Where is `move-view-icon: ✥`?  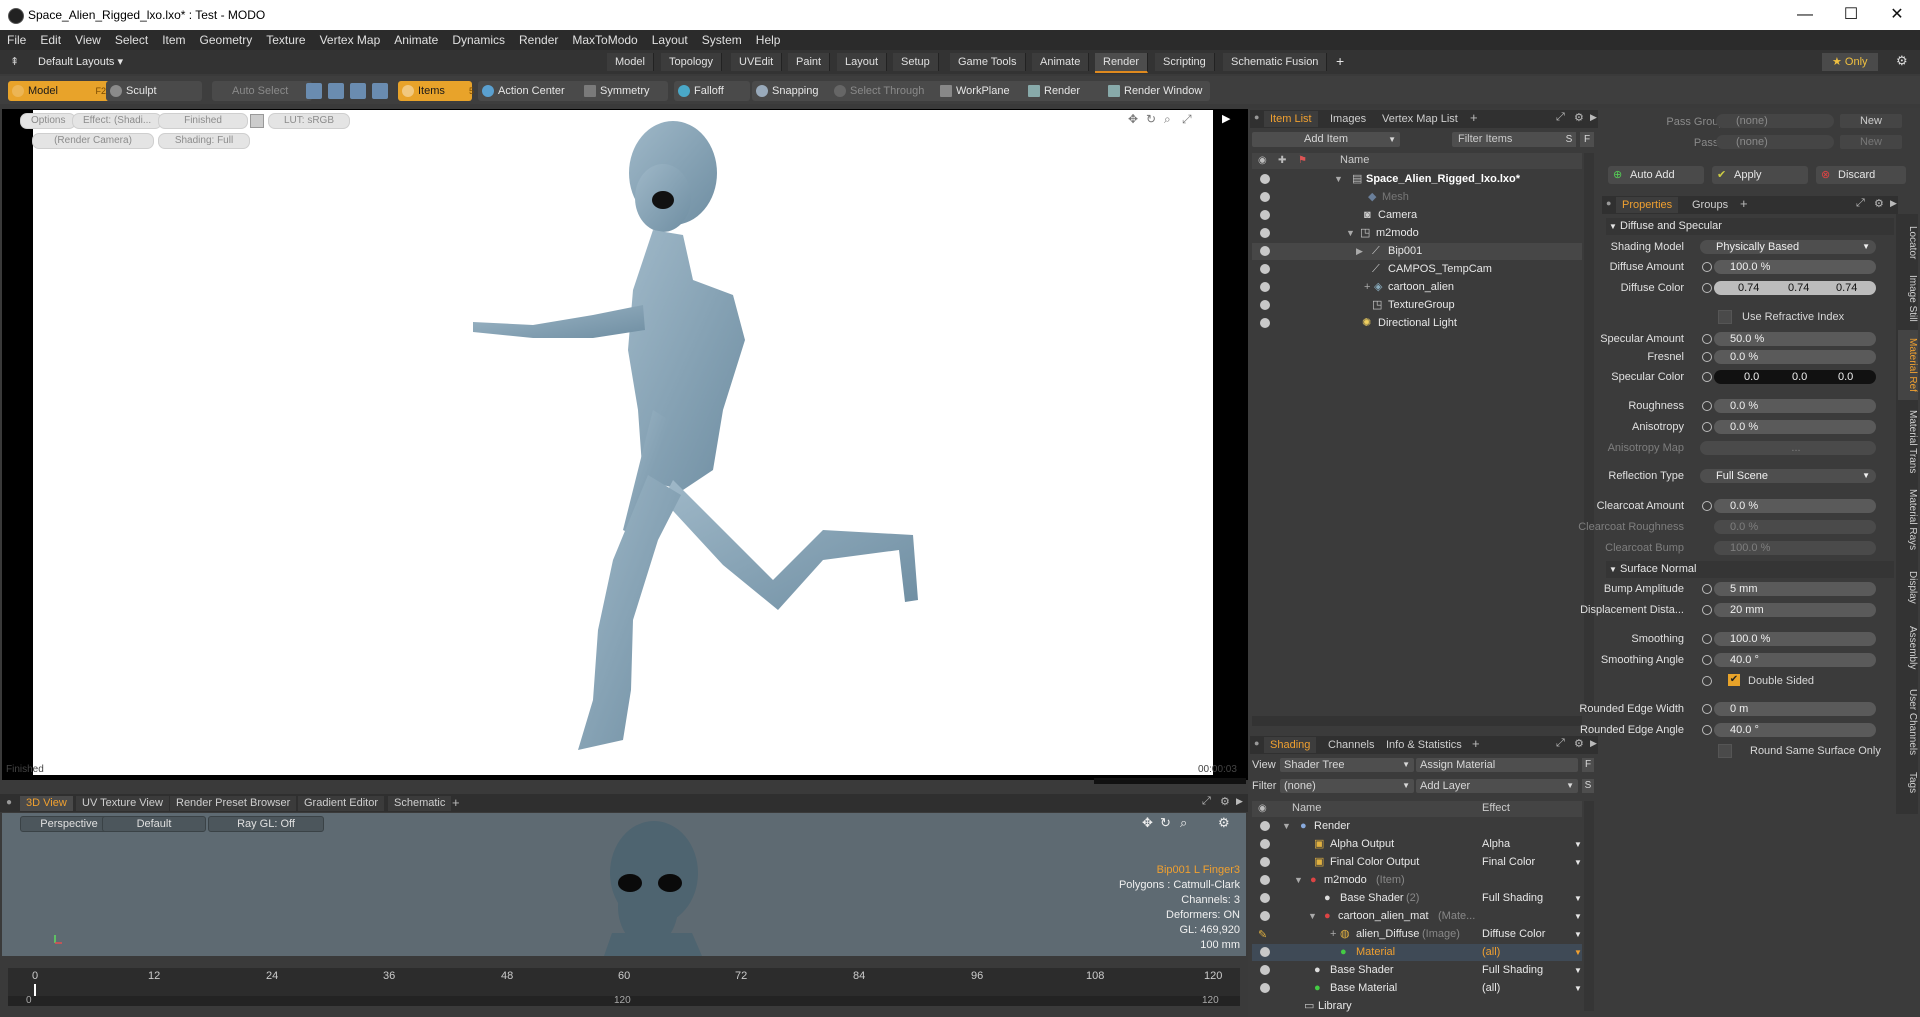 move-view-icon: ✥ is located at coordinates (1133, 119).